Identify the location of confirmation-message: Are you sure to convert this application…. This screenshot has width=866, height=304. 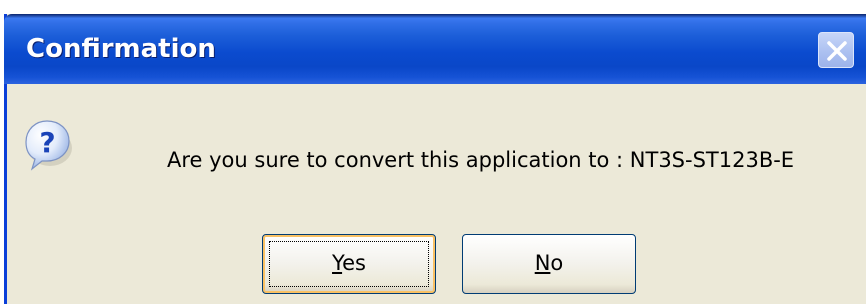
(481, 160).